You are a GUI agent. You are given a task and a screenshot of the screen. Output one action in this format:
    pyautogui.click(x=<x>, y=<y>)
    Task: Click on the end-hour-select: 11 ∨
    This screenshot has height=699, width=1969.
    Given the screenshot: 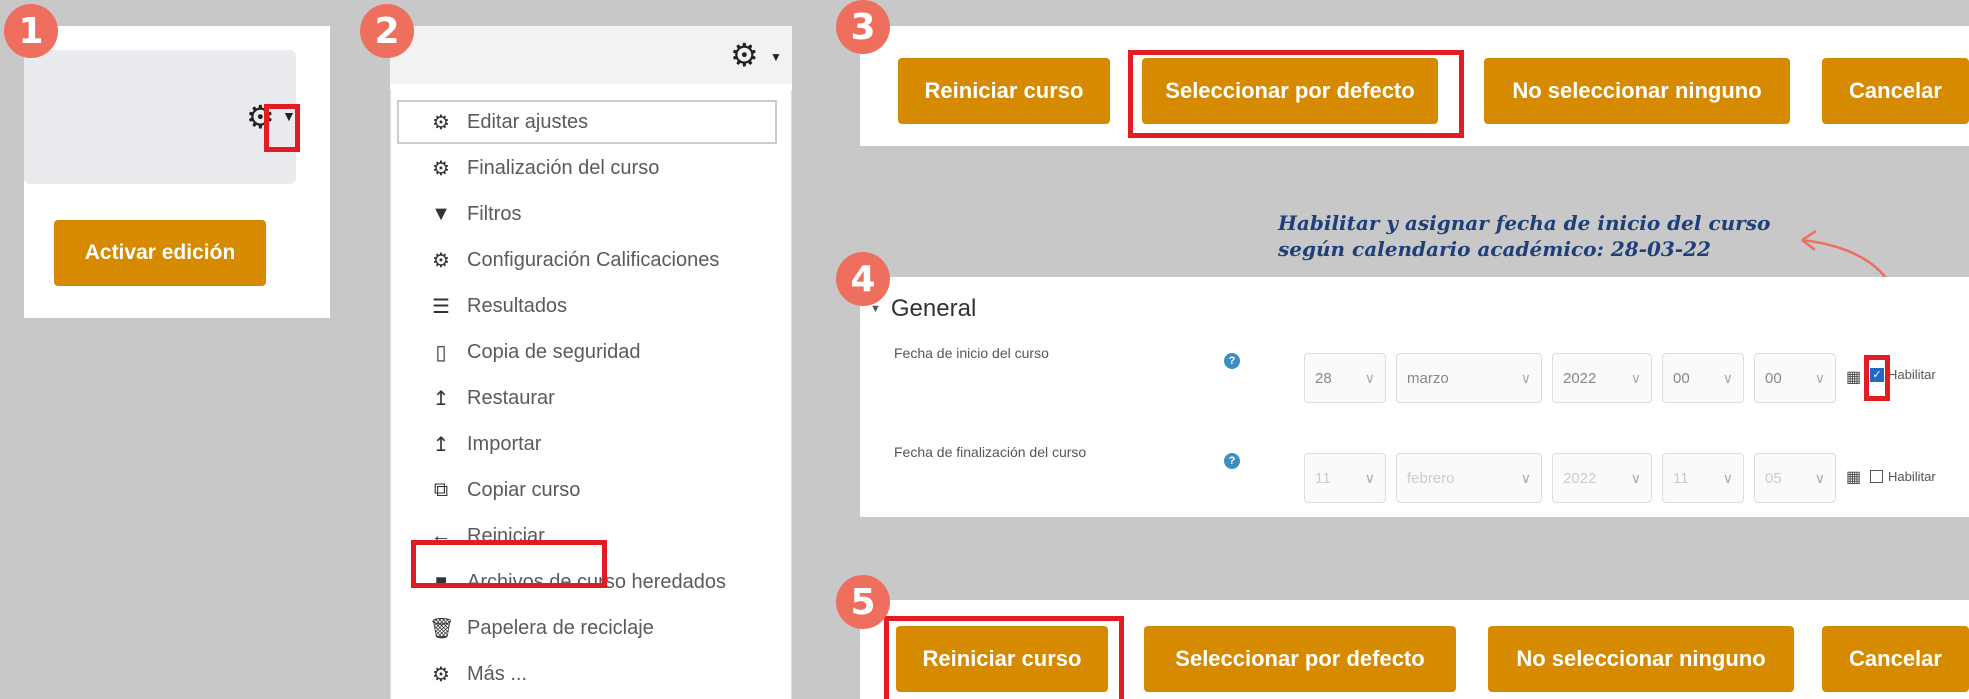 What is the action you would take?
    pyautogui.click(x=1703, y=478)
    